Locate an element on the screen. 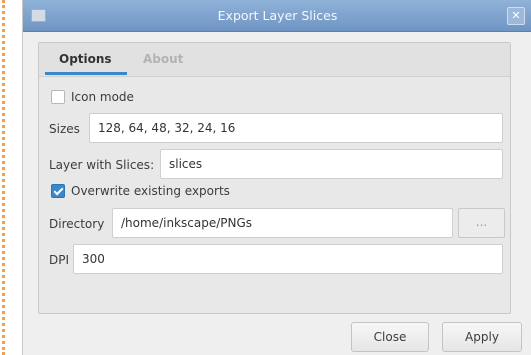  tab-about: About is located at coordinates (163, 59).